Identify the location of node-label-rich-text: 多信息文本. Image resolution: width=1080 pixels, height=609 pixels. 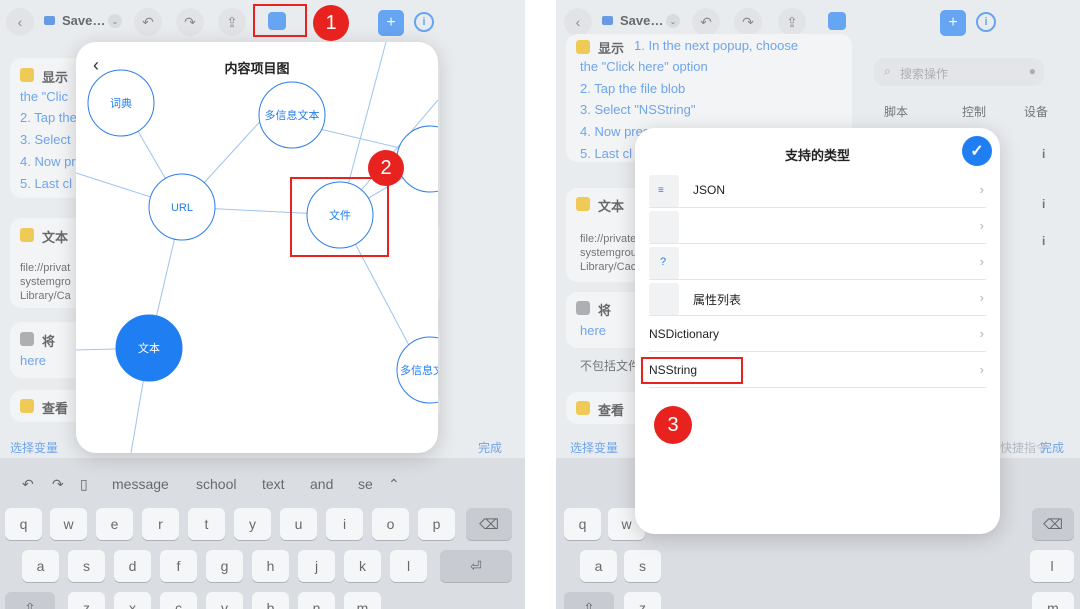
(292, 115).